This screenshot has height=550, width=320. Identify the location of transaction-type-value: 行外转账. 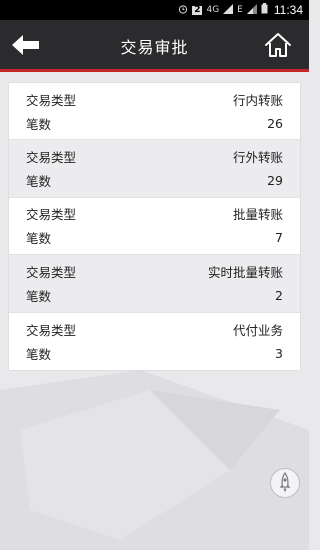
(257, 158).